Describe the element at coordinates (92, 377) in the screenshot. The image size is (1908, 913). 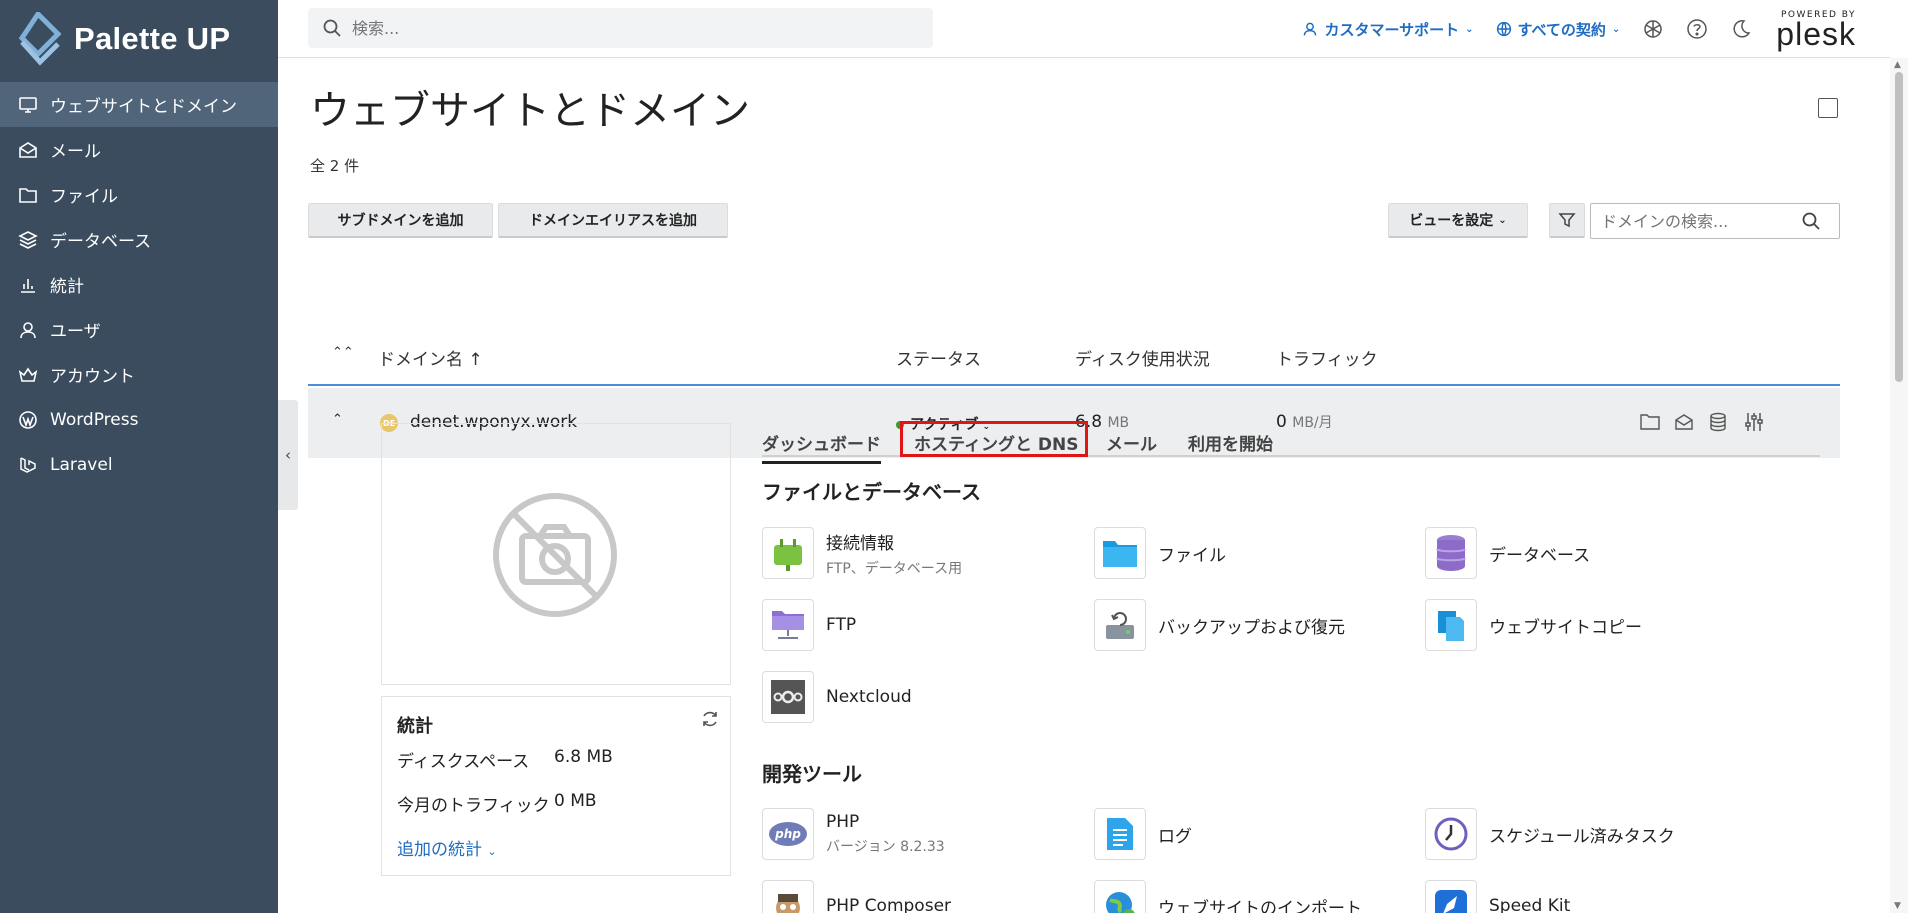
I see `sidebar-item-label: アカウント` at that location.